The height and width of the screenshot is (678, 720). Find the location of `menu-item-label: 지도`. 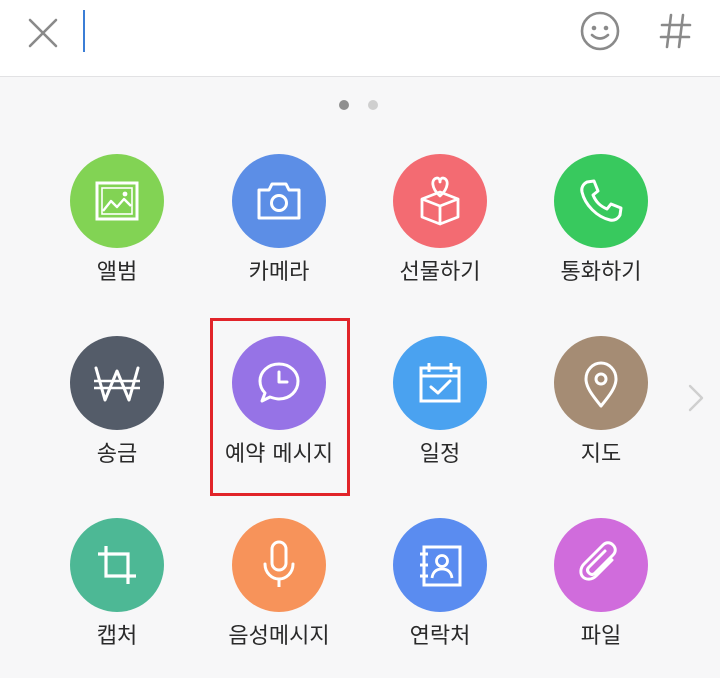

menu-item-label: 지도 is located at coordinates (601, 454).